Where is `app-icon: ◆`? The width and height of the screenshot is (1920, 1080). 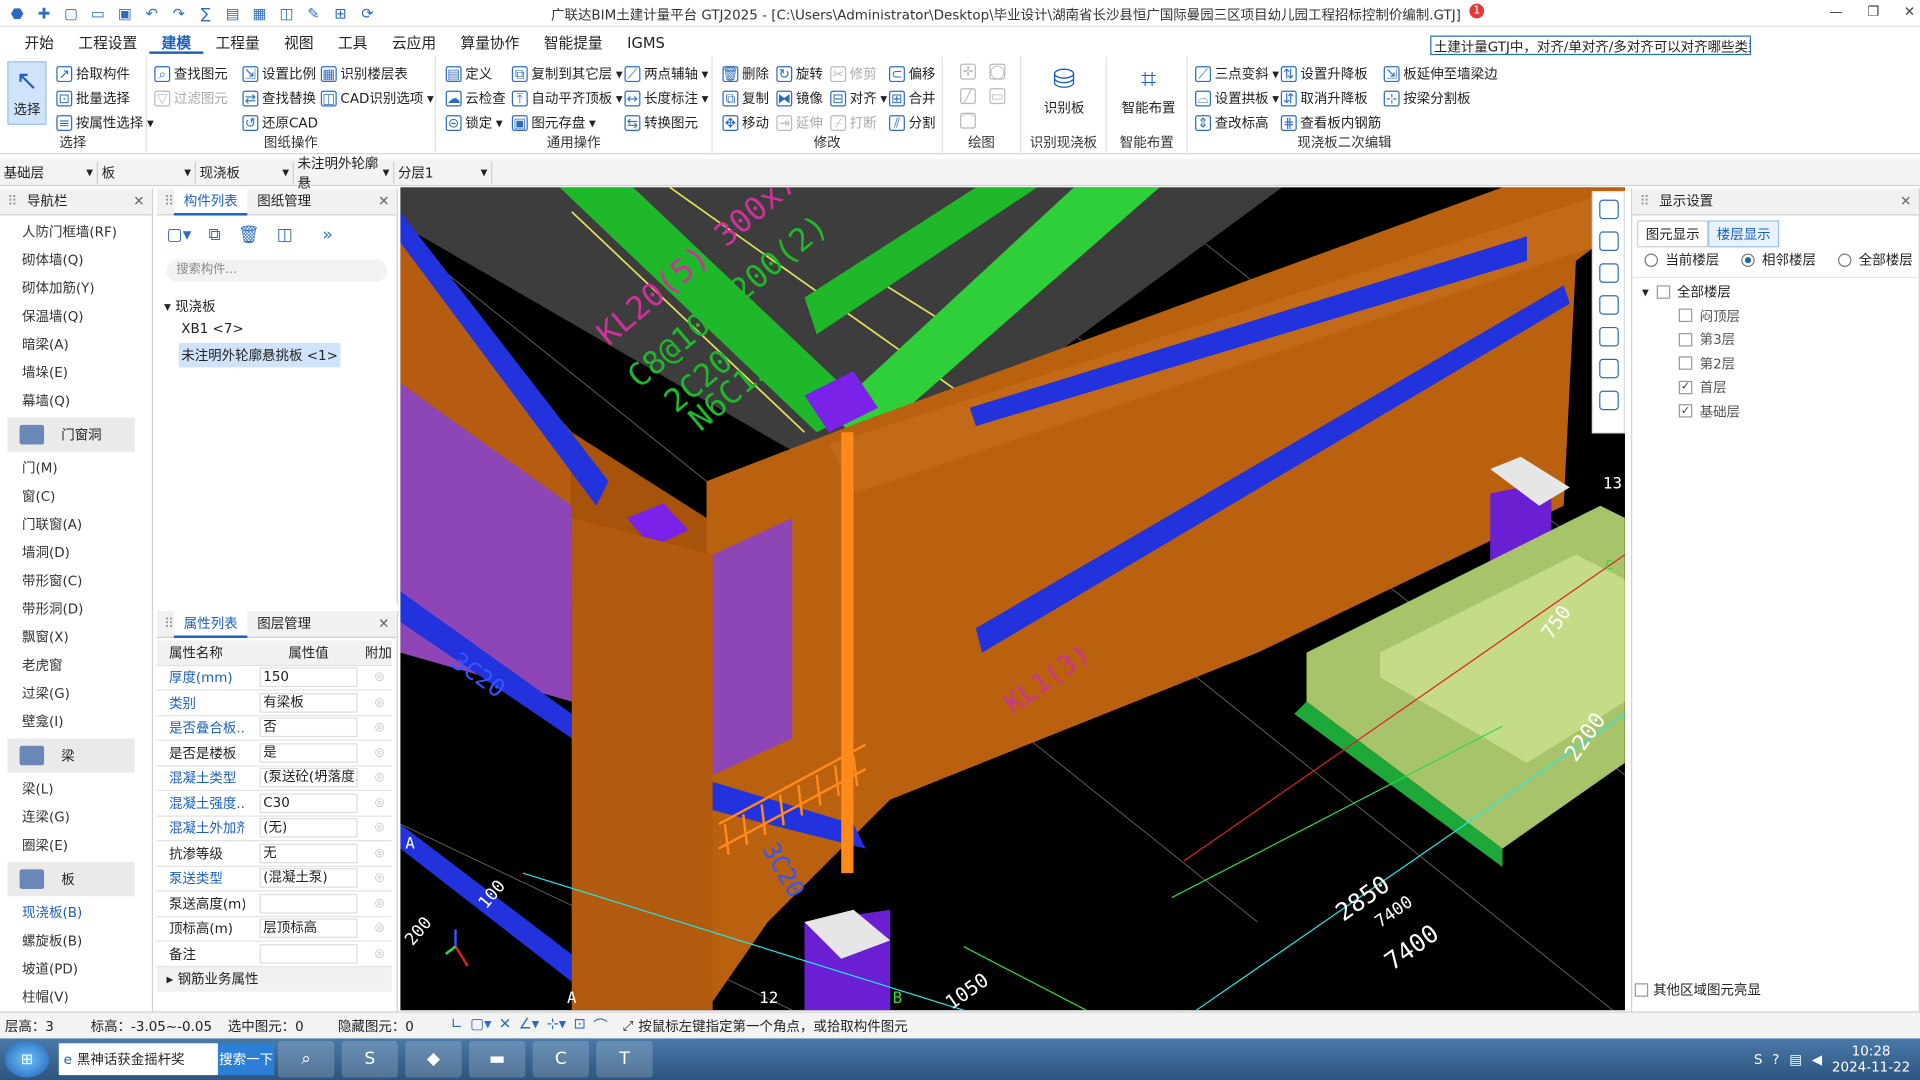
app-icon: ◆ is located at coordinates (433, 1059).